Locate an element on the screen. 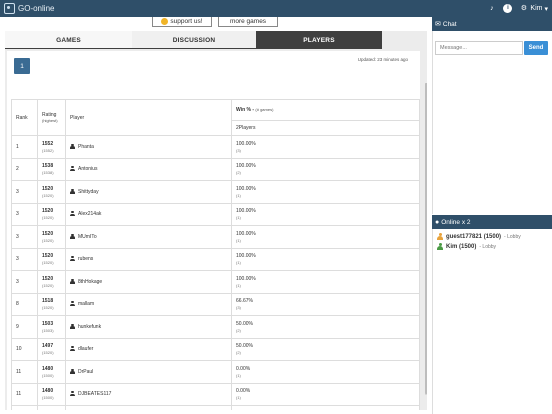 The width and height of the screenshot is (552, 414). player-cell: Shittyday is located at coordinates (148, 192).